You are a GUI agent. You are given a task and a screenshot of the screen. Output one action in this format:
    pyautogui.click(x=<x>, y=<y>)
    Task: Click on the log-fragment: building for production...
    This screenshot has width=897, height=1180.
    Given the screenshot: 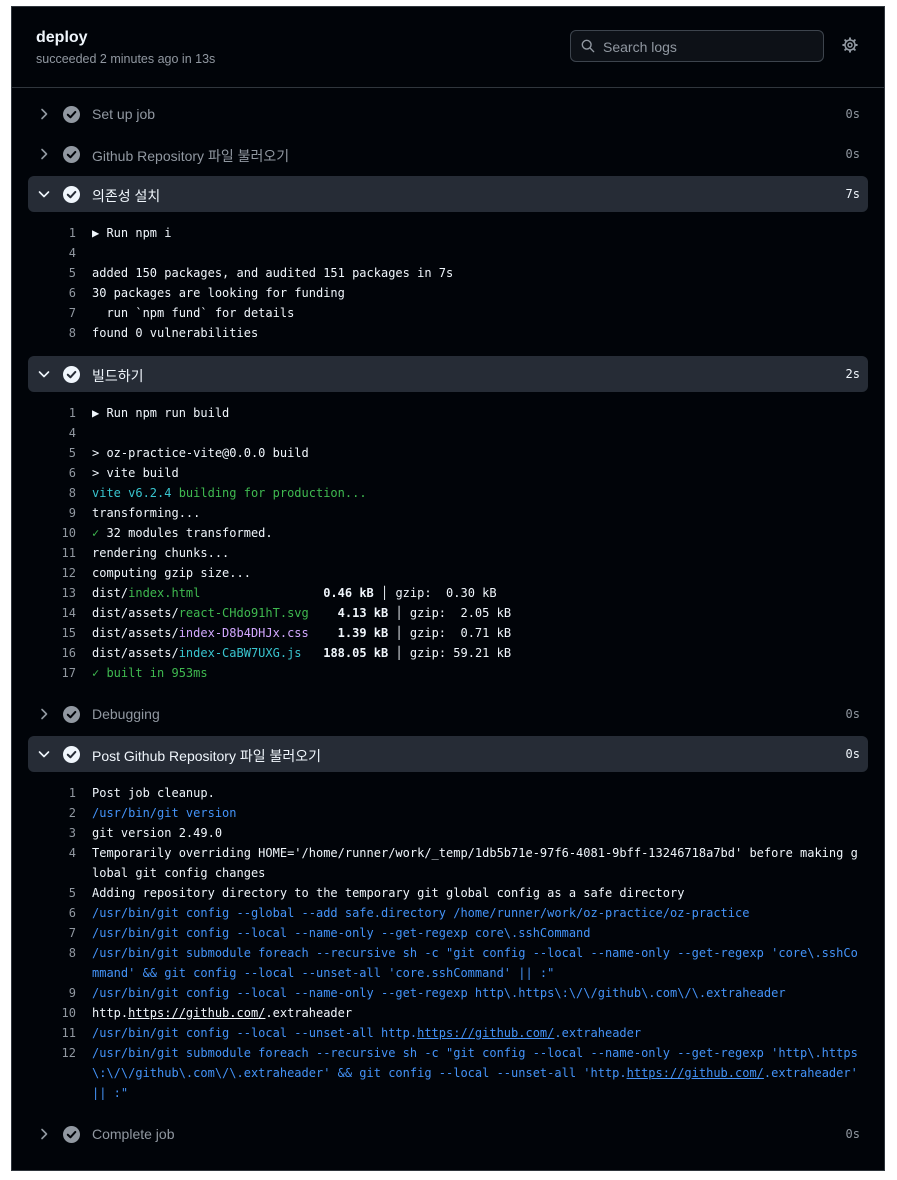 What is the action you would take?
    pyautogui.click(x=269, y=493)
    